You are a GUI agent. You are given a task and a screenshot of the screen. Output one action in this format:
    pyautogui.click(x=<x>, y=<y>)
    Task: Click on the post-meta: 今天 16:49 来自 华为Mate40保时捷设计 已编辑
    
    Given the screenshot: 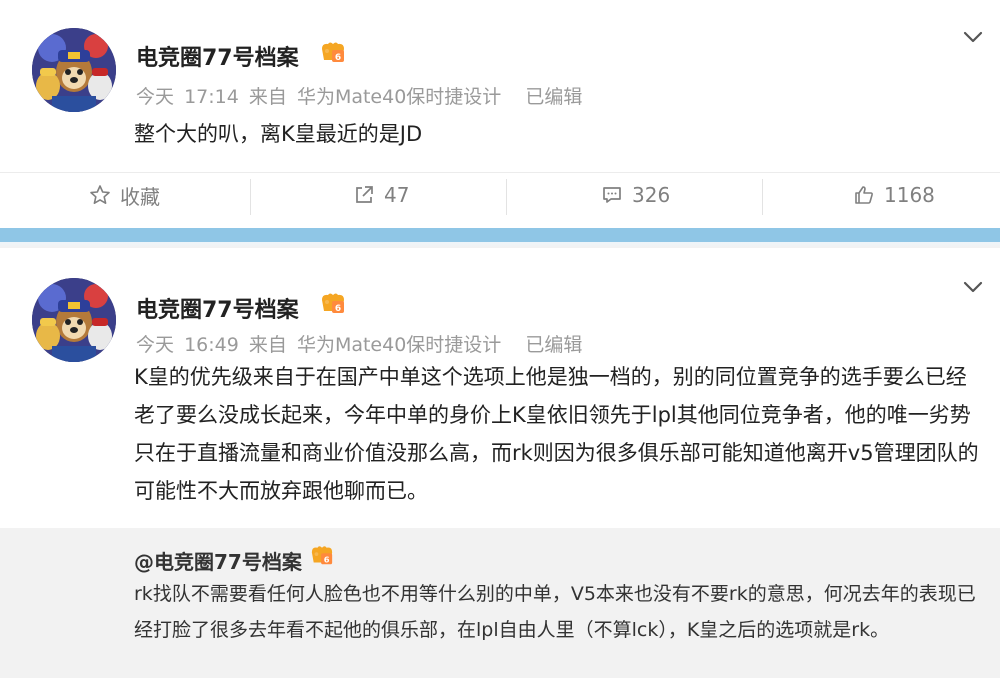 What is the action you would take?
    pyautogui.click(x=361, y=343)
    